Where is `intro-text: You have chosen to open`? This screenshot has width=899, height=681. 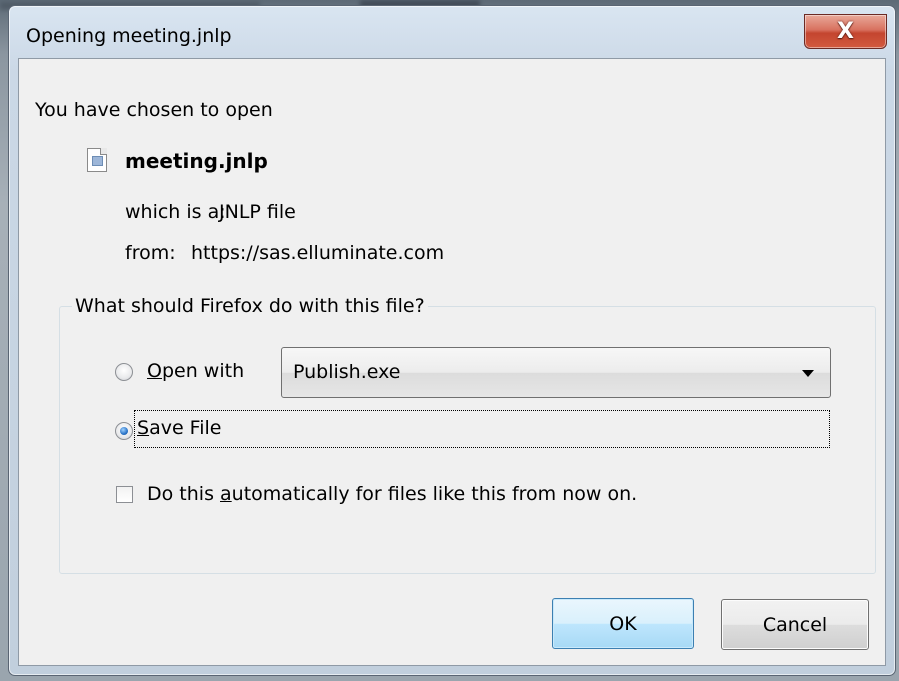
intro-text: You have chosen to open is located at coordinates (154, 110).